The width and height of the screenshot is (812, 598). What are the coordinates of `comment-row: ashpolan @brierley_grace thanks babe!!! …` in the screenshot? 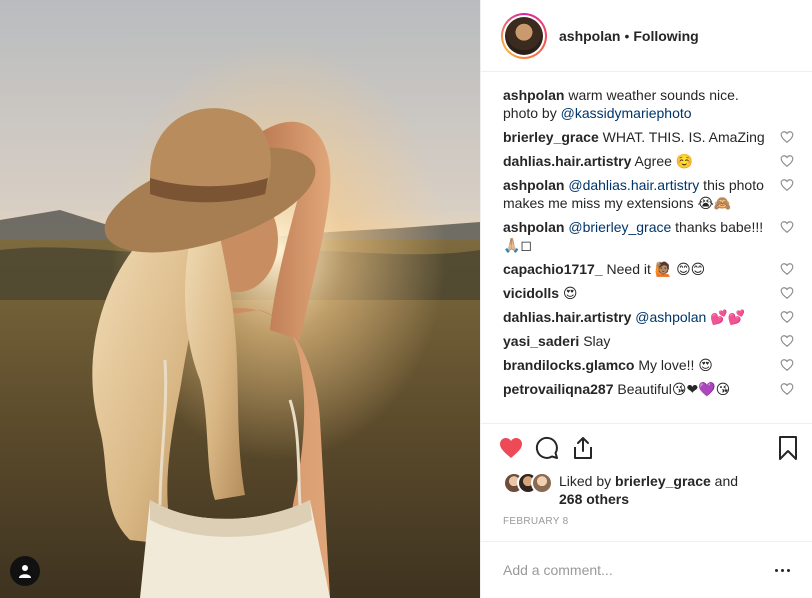 It's located at (657, 236).